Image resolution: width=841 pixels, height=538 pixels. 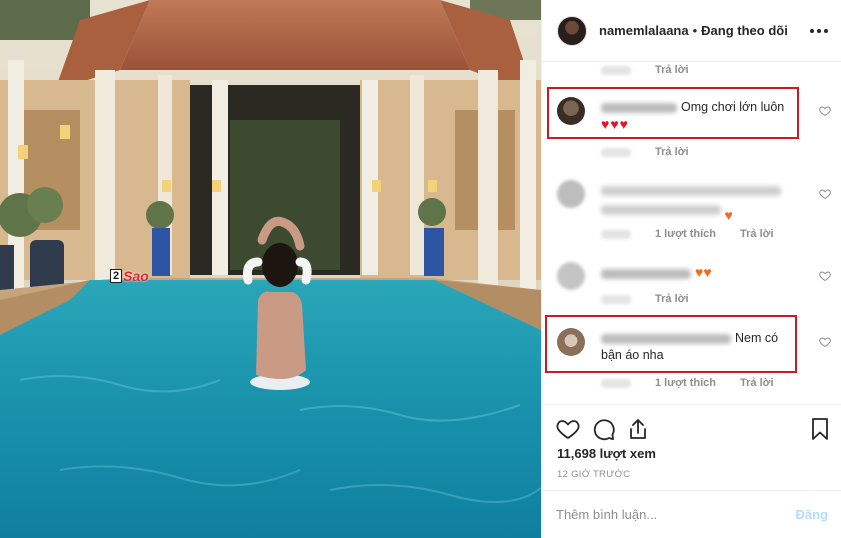 I want to click on comment-body: ♥♥, so click(x=701, y=273).